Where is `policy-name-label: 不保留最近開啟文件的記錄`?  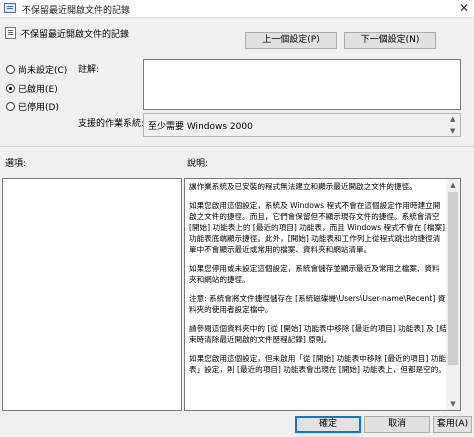
policy-name-label: 不保留最近開啟文件的記錄 is located at coordinates (75, 35).